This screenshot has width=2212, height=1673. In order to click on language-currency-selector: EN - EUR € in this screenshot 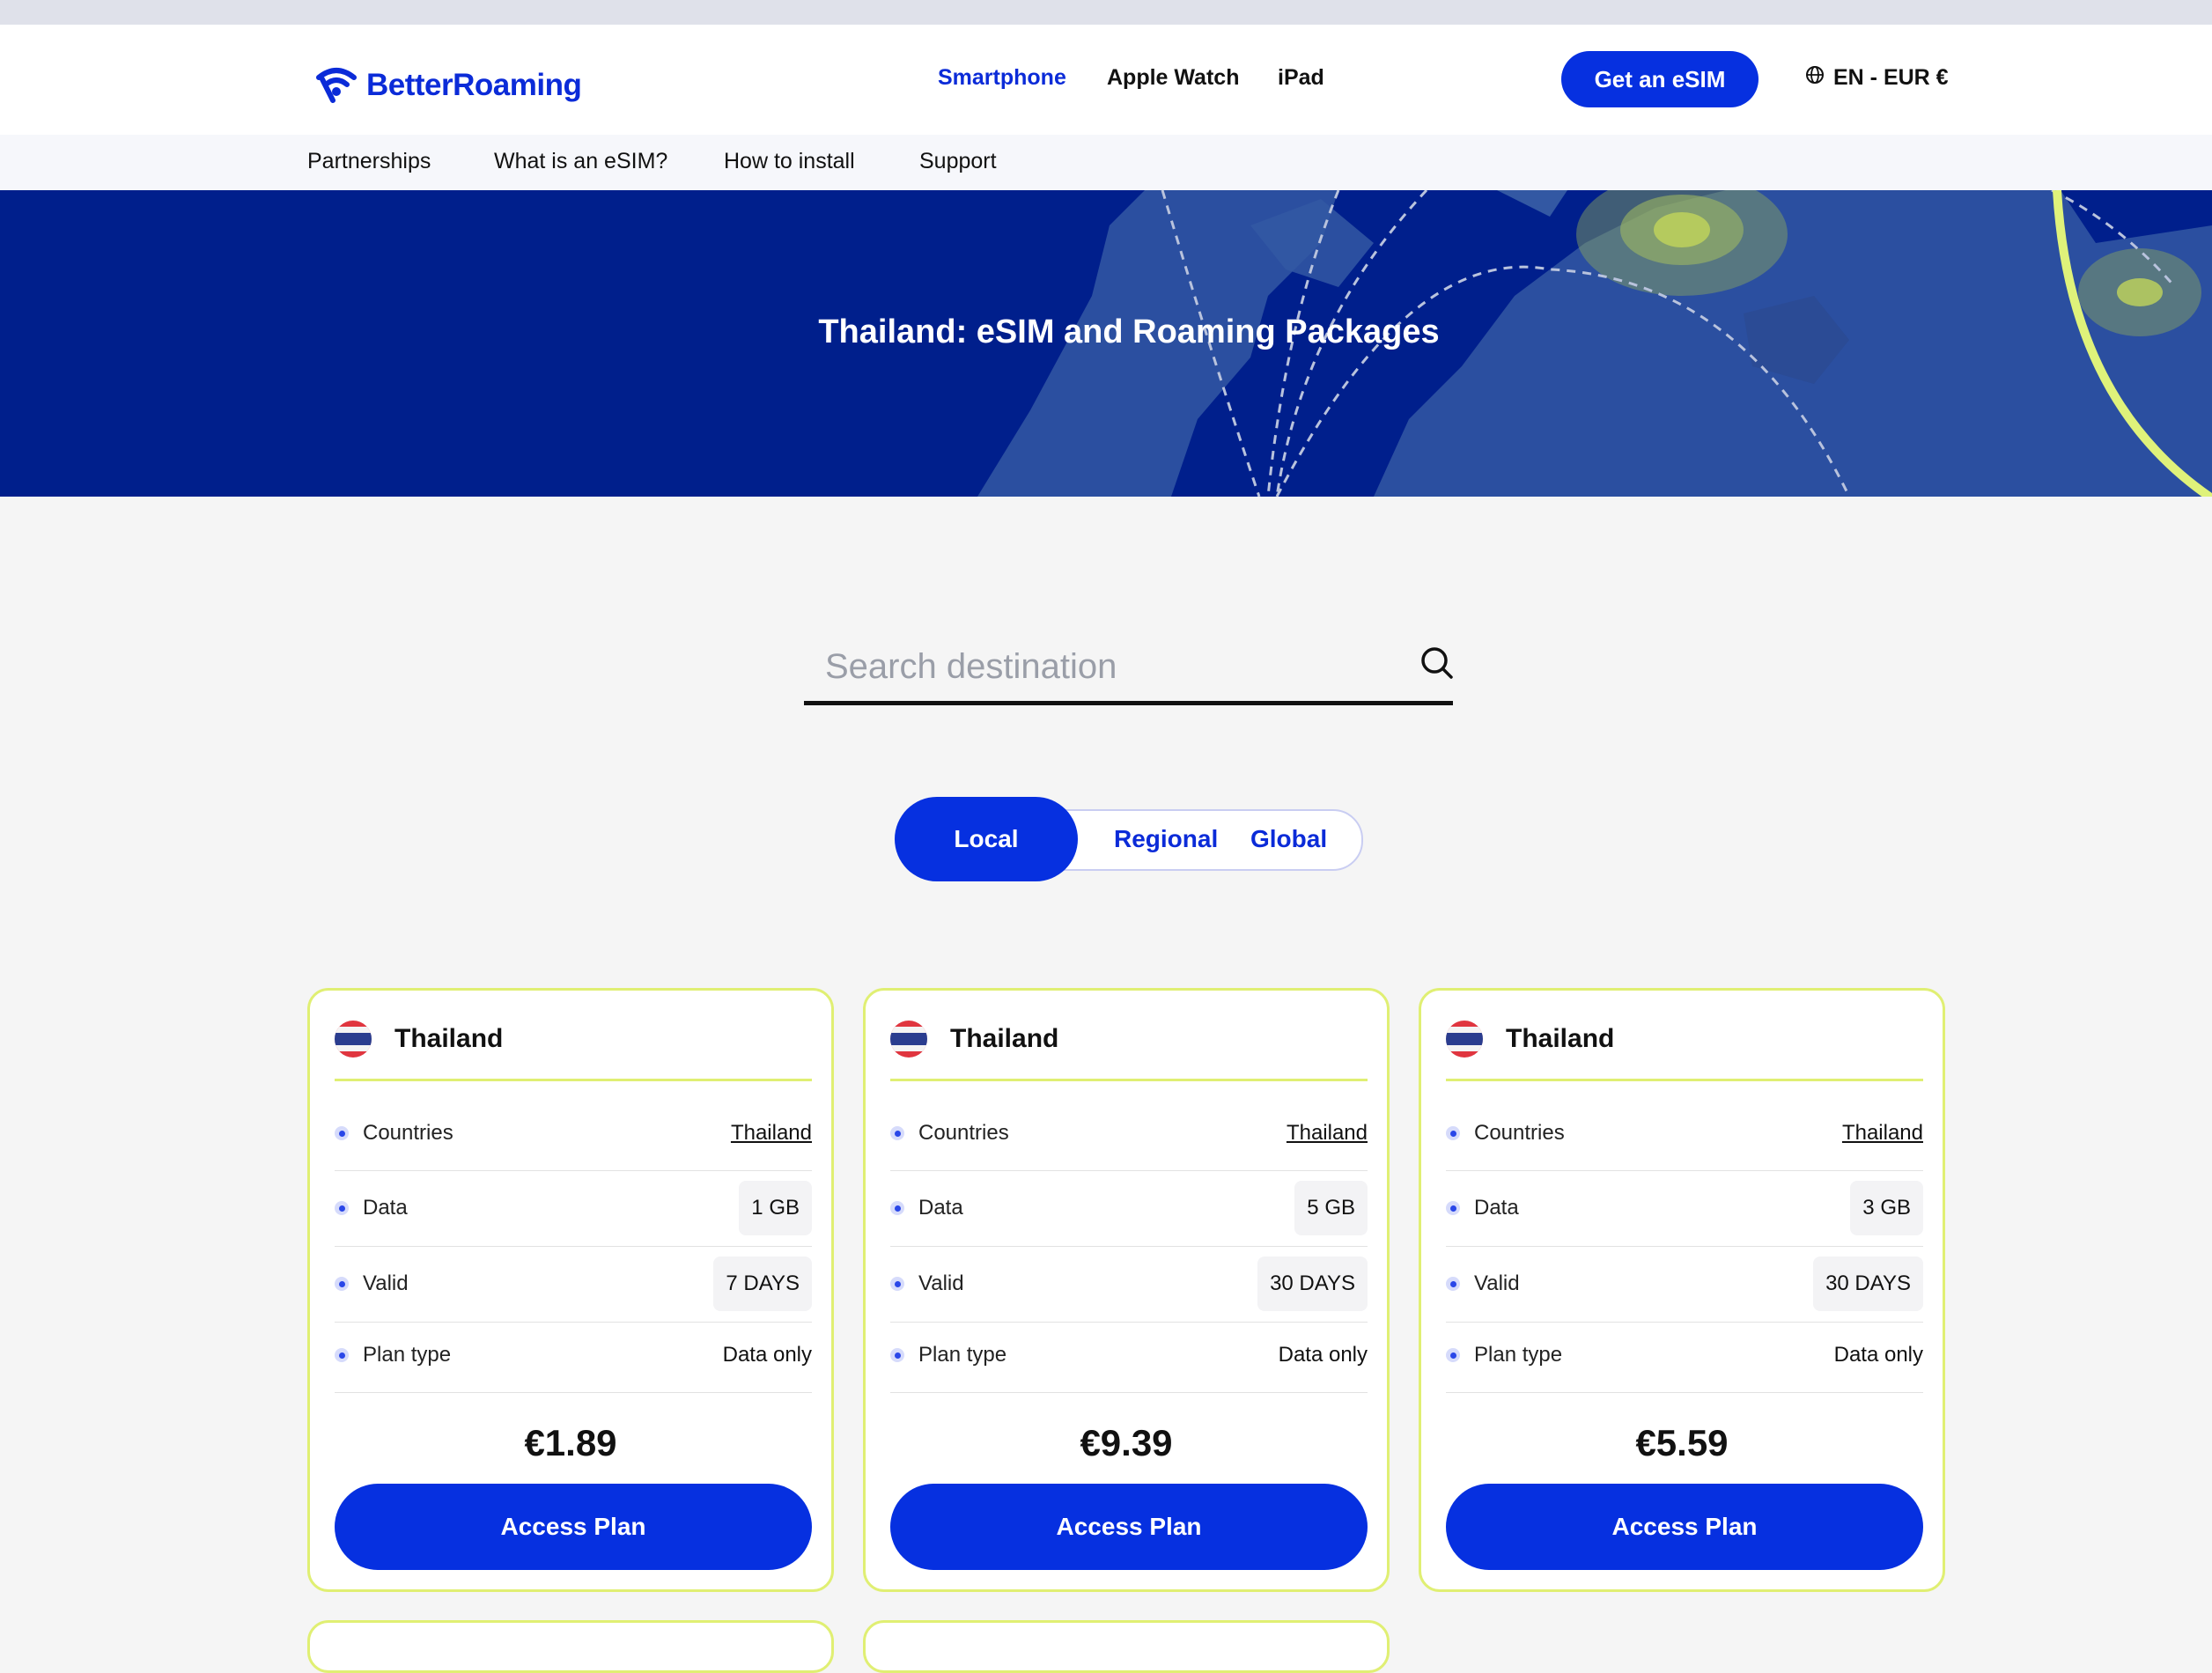, I will do `click(1877, 78)`.